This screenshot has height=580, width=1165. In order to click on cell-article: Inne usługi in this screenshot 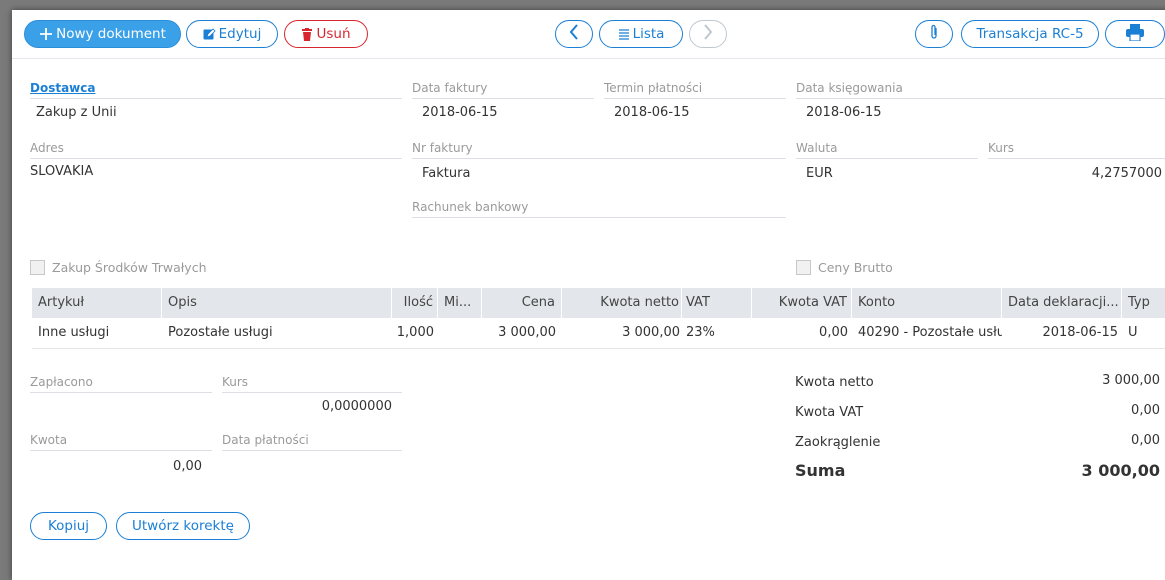, I will do `click(74, 332)`.